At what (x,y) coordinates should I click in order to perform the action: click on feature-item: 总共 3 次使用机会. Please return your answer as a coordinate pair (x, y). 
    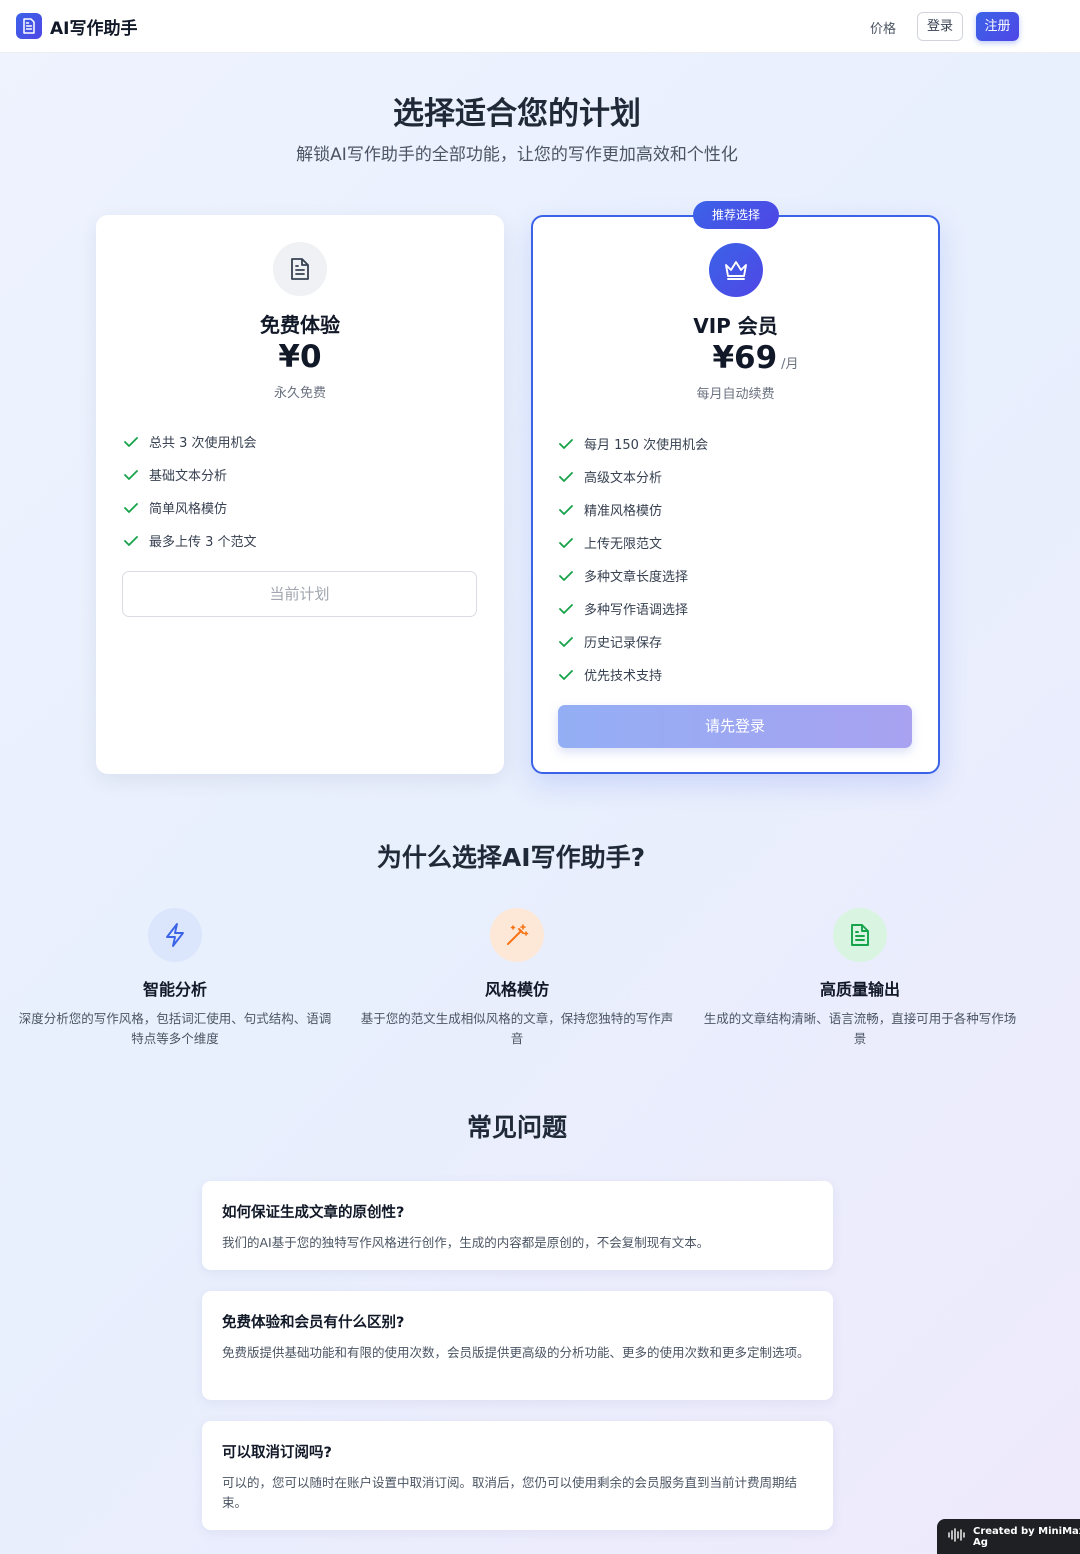
    Looking at the image, I should click on (190, 441).